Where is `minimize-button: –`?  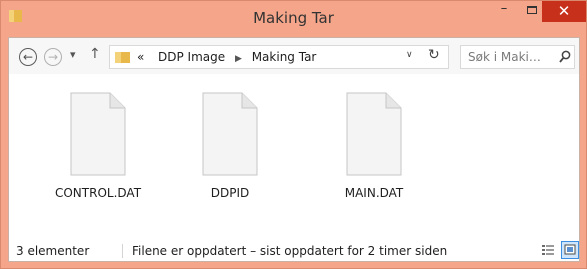
minimize-button: – is located at coordinates (504, 11).